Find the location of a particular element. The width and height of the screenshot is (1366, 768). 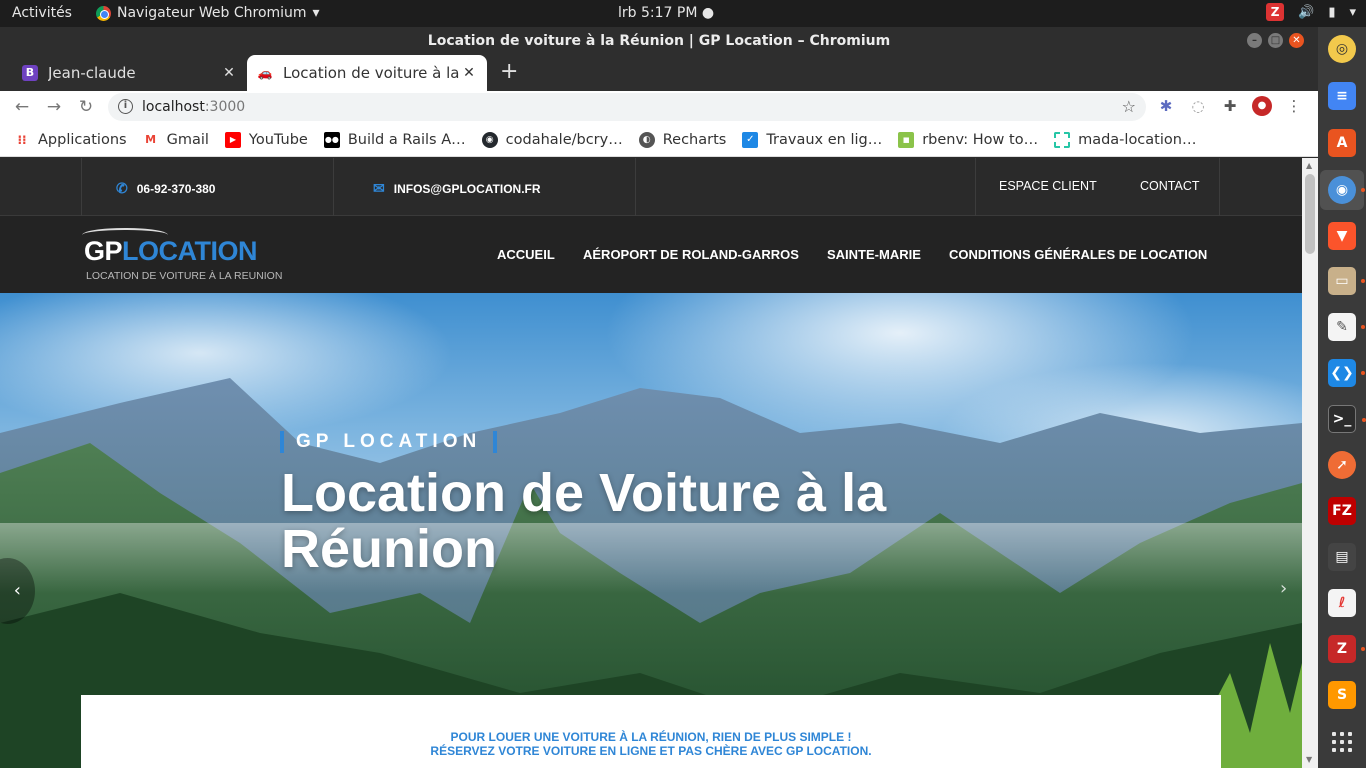

app-menu: Navigateur Web Chromium ▾ is located at coordinates (208, 13).